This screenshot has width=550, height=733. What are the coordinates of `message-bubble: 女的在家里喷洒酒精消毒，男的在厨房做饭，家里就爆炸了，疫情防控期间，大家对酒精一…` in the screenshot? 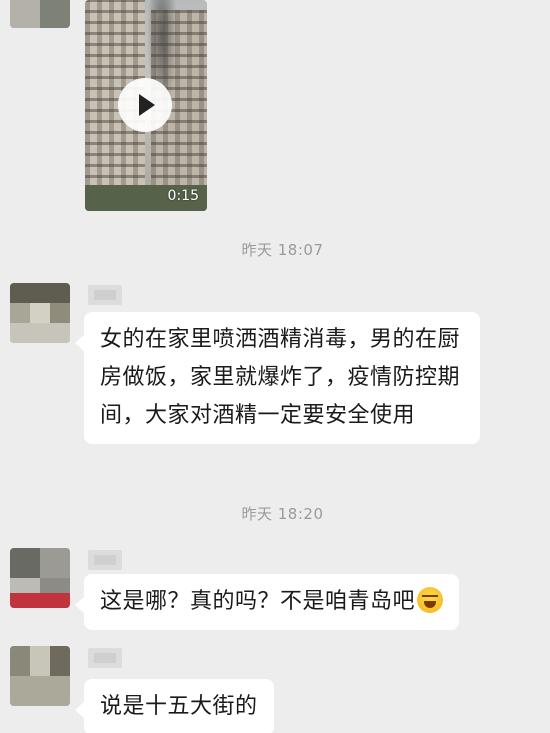 It's located at (277, 378).